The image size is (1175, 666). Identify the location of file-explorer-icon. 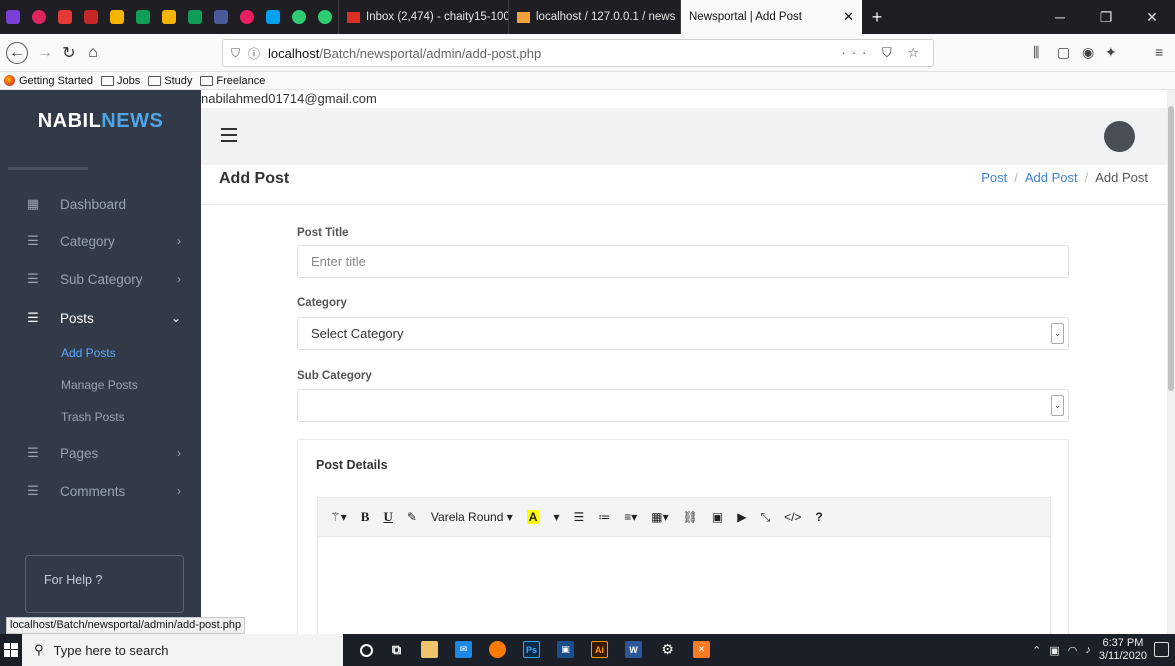
(429, 649).